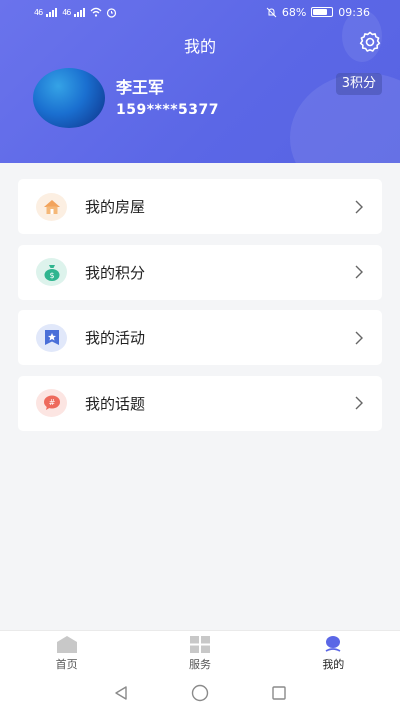 The height and width of the screenshot is (711, 400). I want to click on alarm-icon, so click(112, 12).